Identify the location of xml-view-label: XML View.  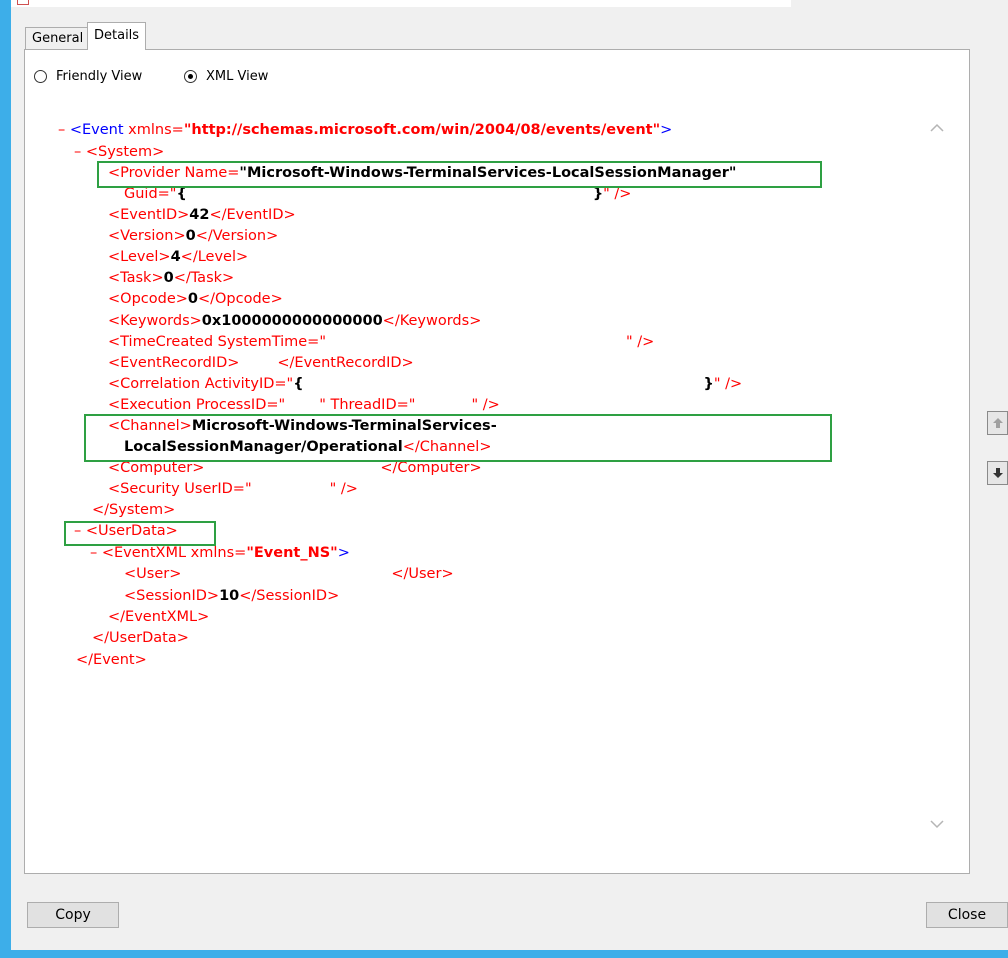
(237, 76).